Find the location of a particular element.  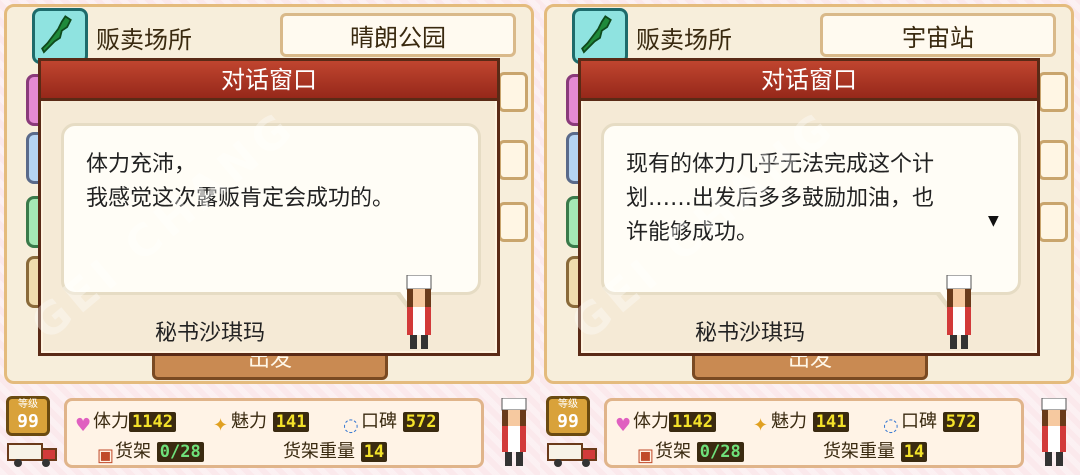

venue-select: 晴朗公园 is located at coordinates (398, 35).